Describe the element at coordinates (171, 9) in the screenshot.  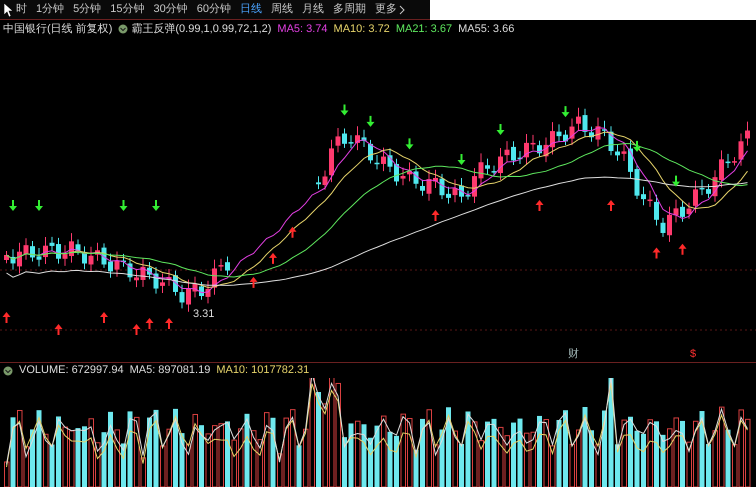
I see `period-tab: 30分钟` at that location.